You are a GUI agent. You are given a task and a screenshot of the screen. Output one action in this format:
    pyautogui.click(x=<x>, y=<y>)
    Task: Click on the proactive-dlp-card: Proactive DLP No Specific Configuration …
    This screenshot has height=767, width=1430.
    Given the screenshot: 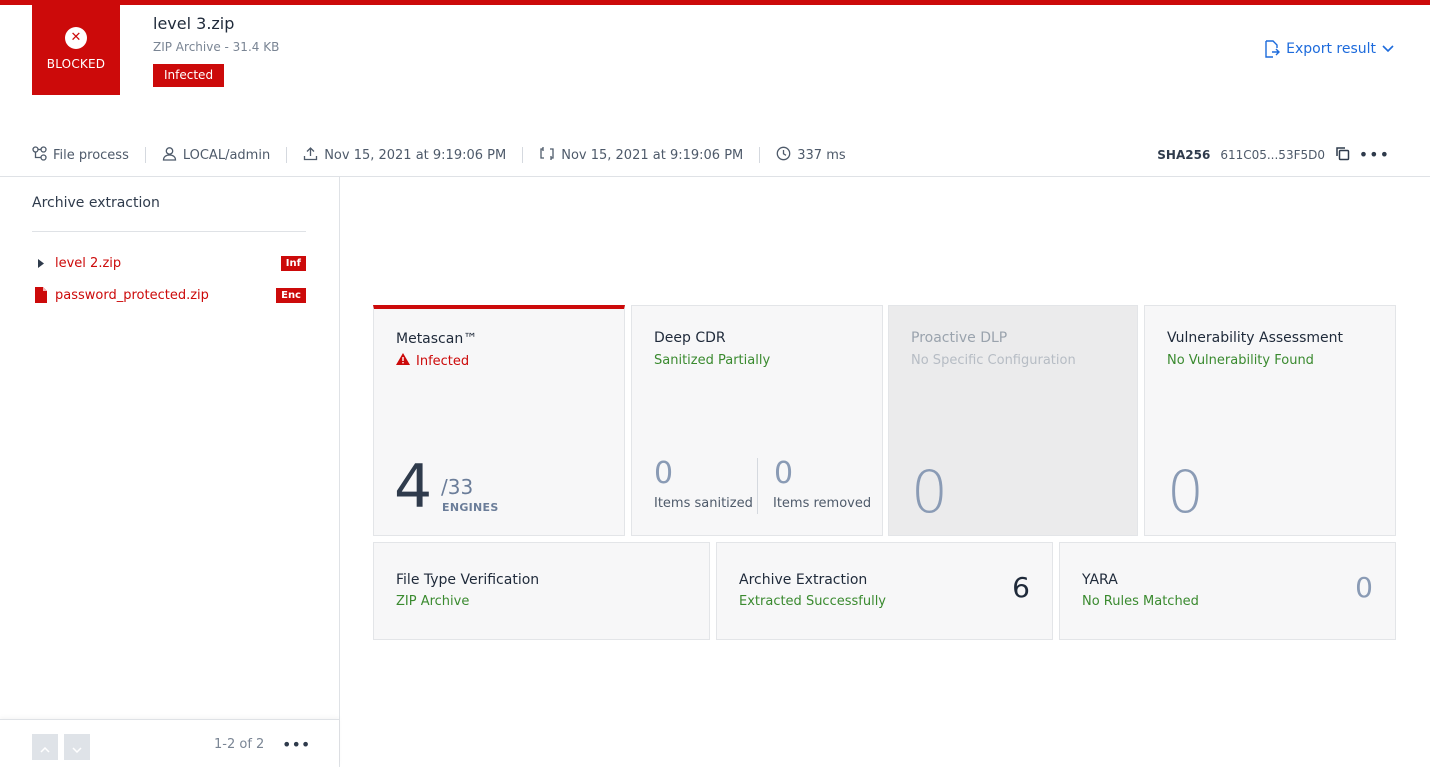 What is the action you would take?
    pyautogui.click(x=1013, y=420)
    